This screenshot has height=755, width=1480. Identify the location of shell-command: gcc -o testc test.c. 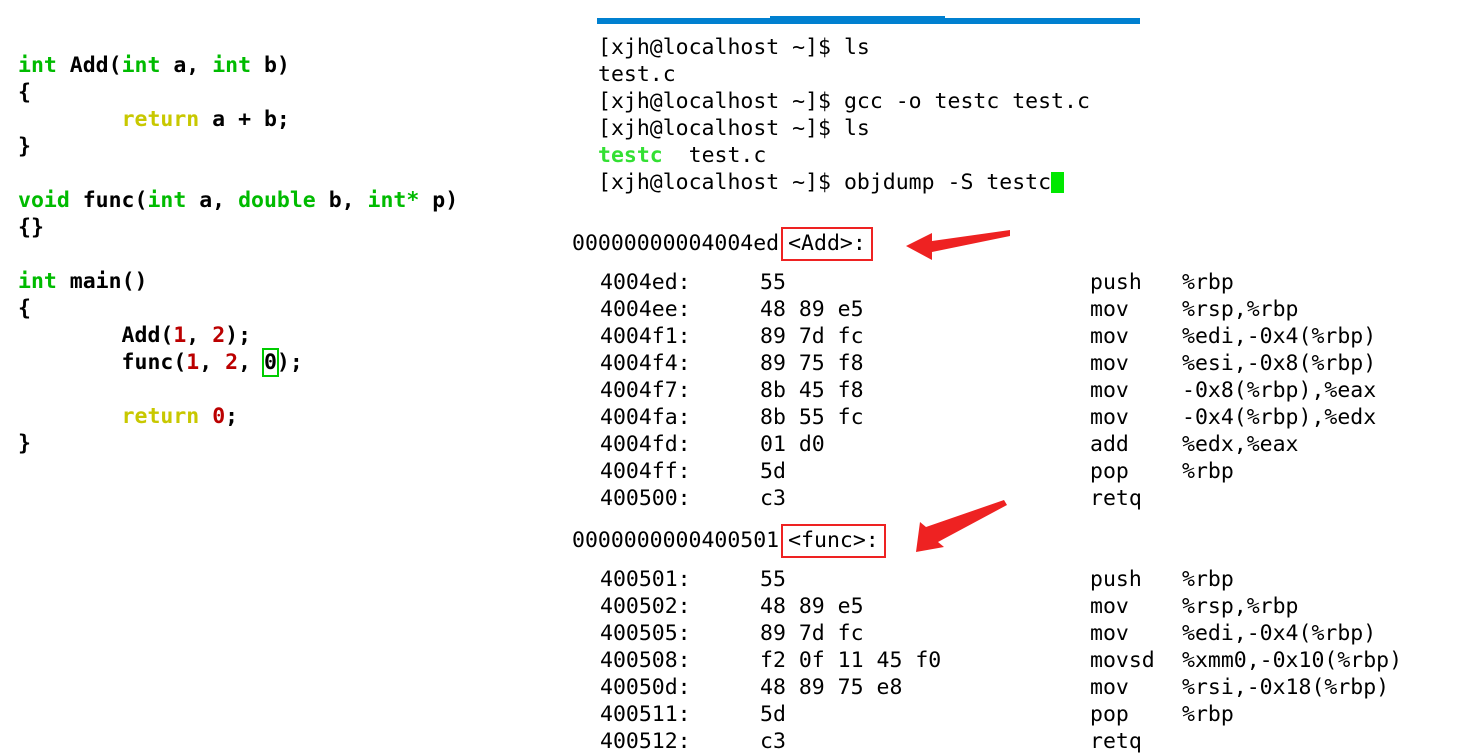
(966, 101).